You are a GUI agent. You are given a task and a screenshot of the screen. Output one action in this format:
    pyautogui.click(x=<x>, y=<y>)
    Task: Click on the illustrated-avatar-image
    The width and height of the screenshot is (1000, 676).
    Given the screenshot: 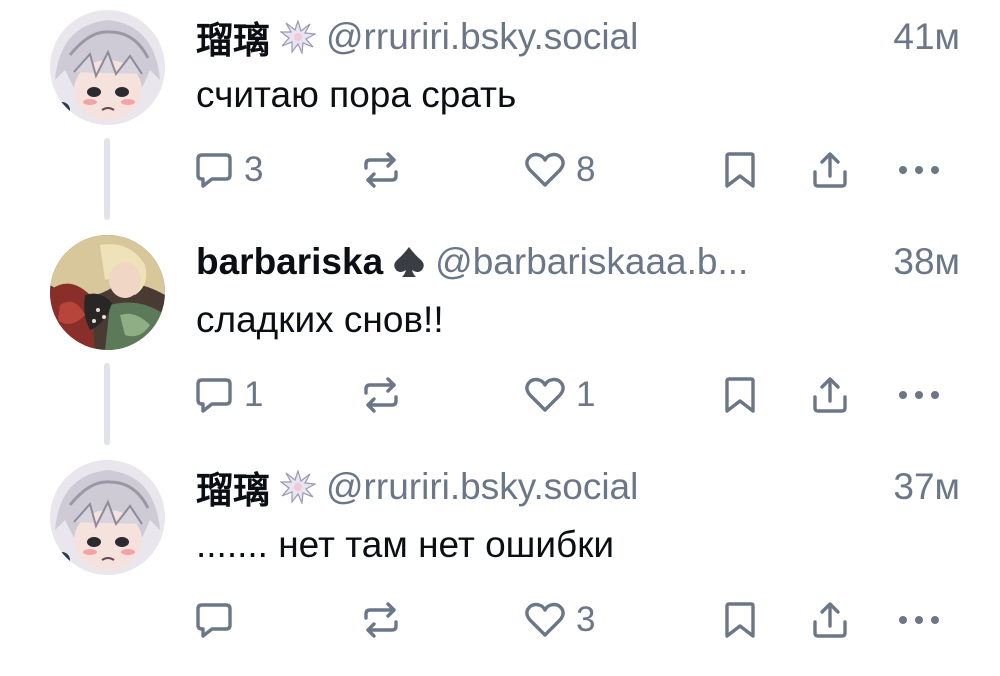 What is the action you would take?
    pyautogui.click(x=107, y=292)
    